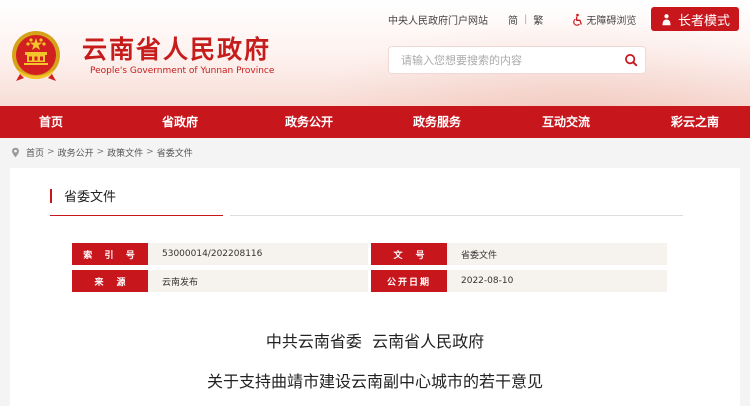 This screenshot has width=750, height=406. What do you see at coordinates (503, 60) in the screenshot?
I see `search-input` at bounding box center [503, 60].